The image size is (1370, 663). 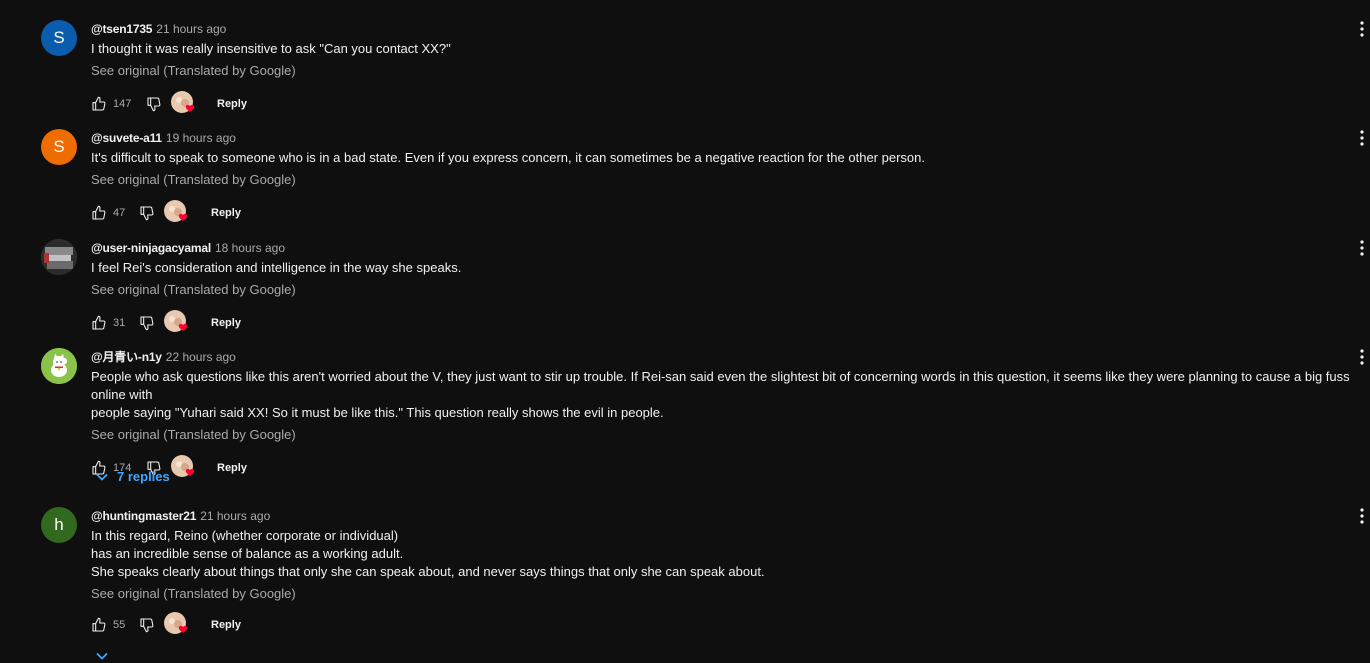 I want to click on action-bar: 47 Reply, so click(x=730, y=213).